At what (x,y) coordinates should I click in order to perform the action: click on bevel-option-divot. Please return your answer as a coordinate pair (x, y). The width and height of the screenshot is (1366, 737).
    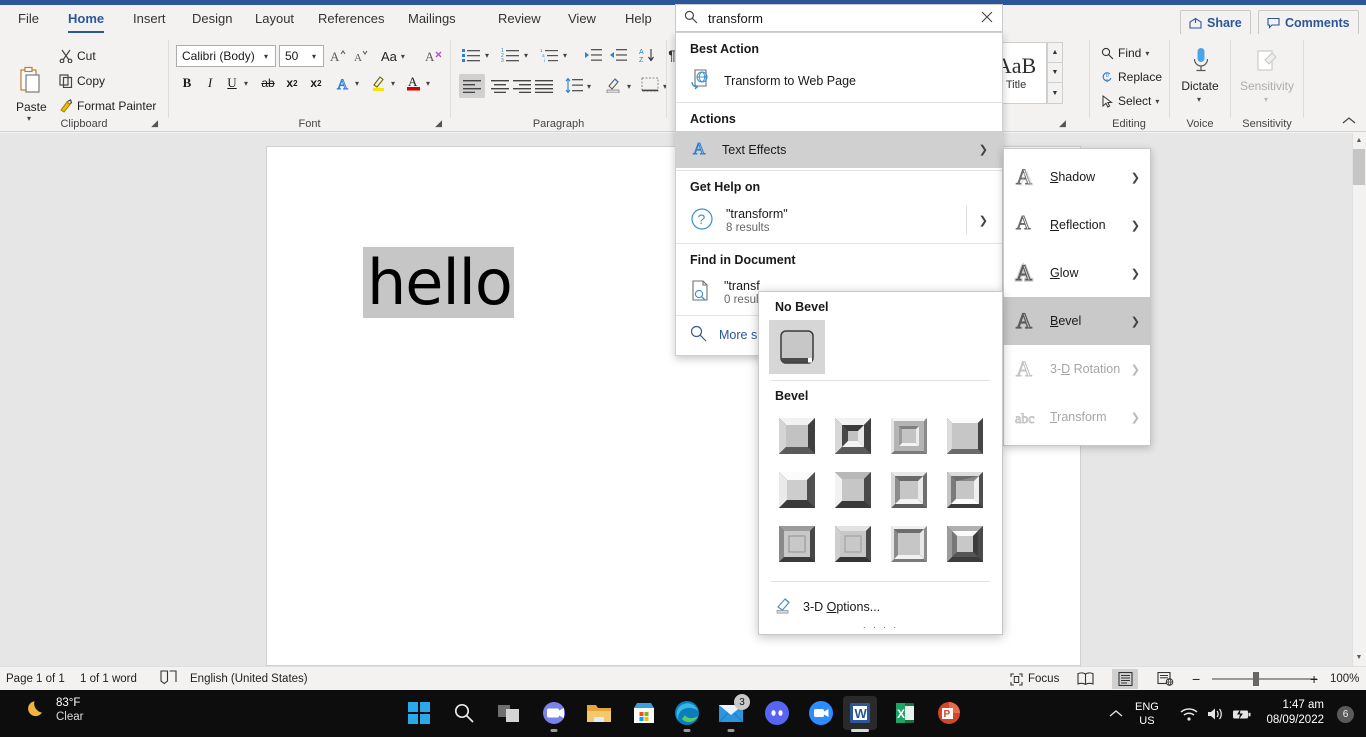
    Looking at the image, I should click on (797, 544).